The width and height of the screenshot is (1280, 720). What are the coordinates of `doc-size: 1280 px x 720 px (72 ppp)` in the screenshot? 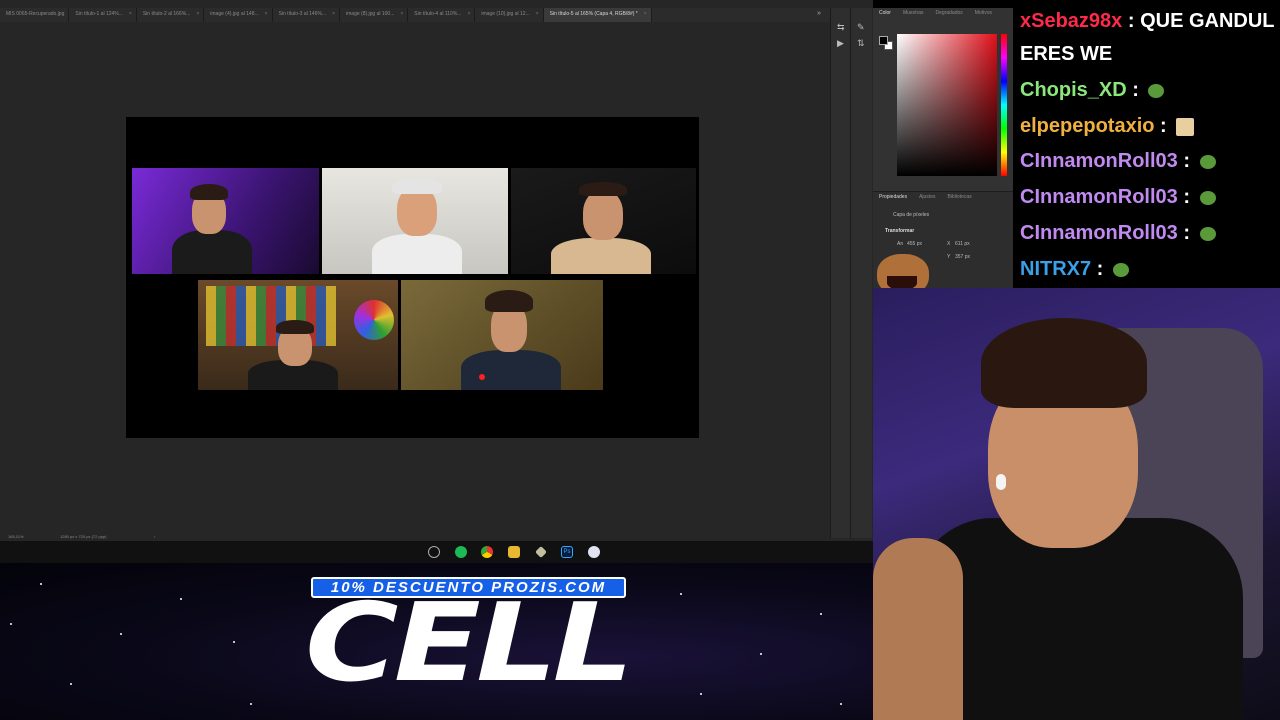 It's located at (83, 536).